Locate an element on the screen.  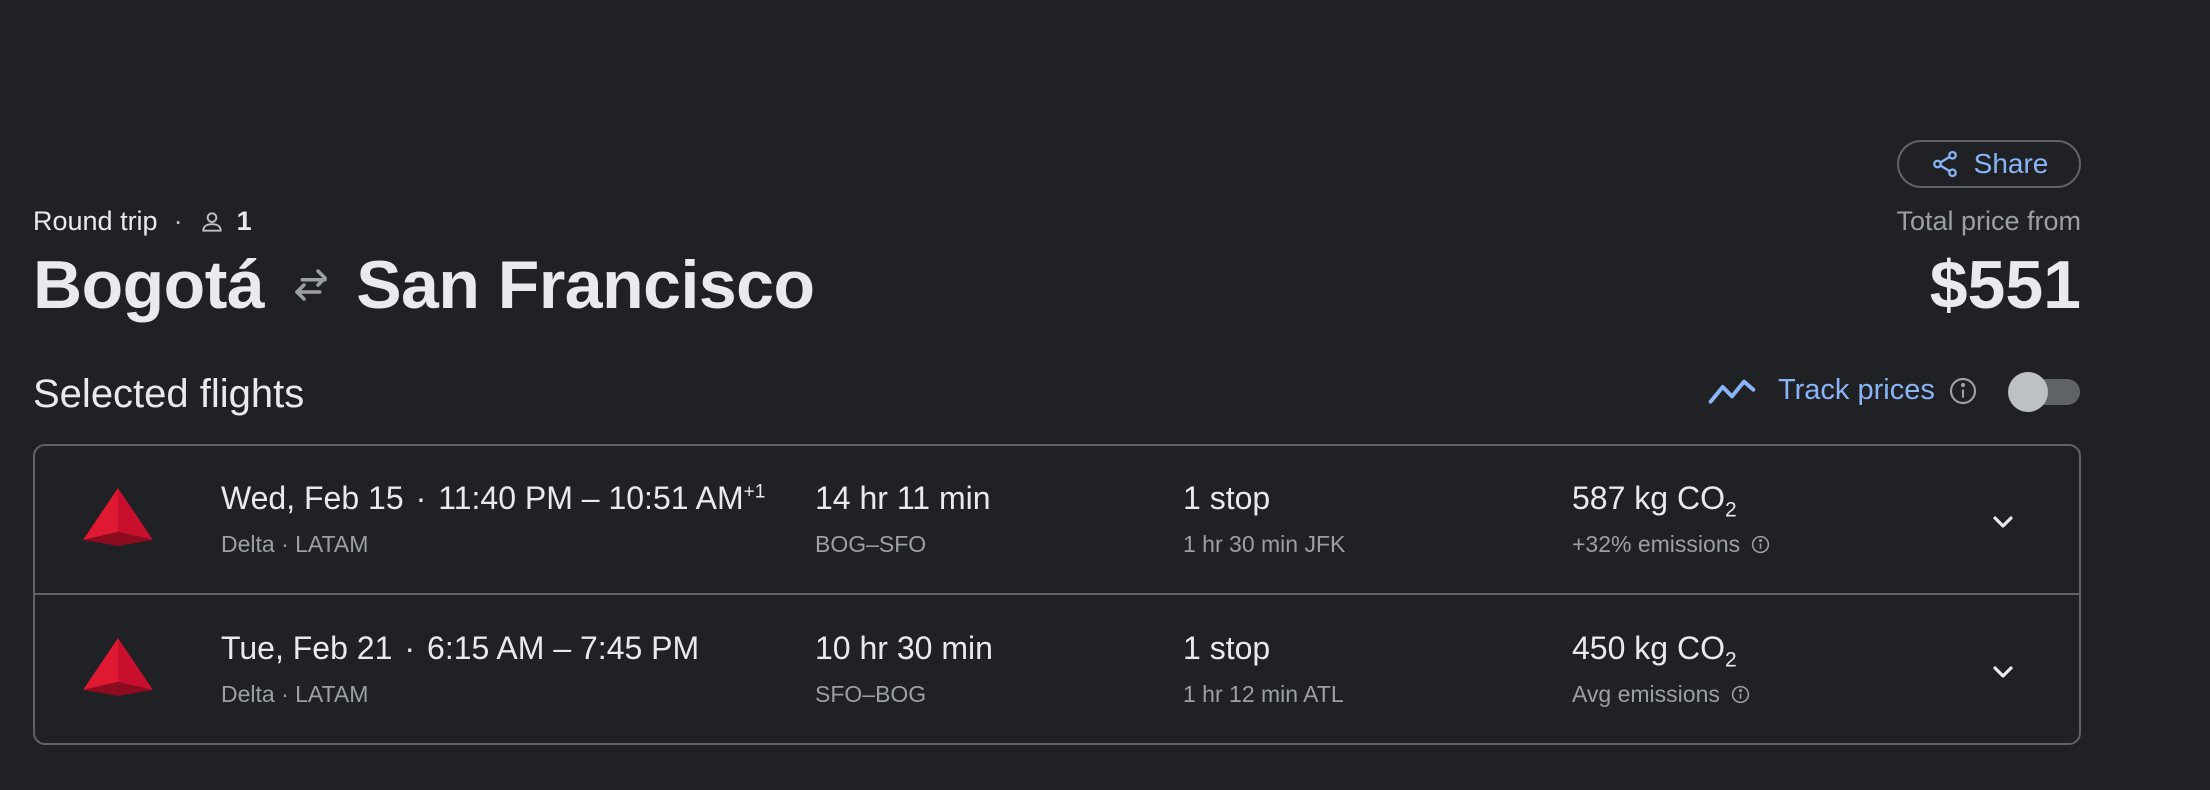
flight-emissions: 450 kg CO2 Avg emissions is located at coordinates (1661, 669).